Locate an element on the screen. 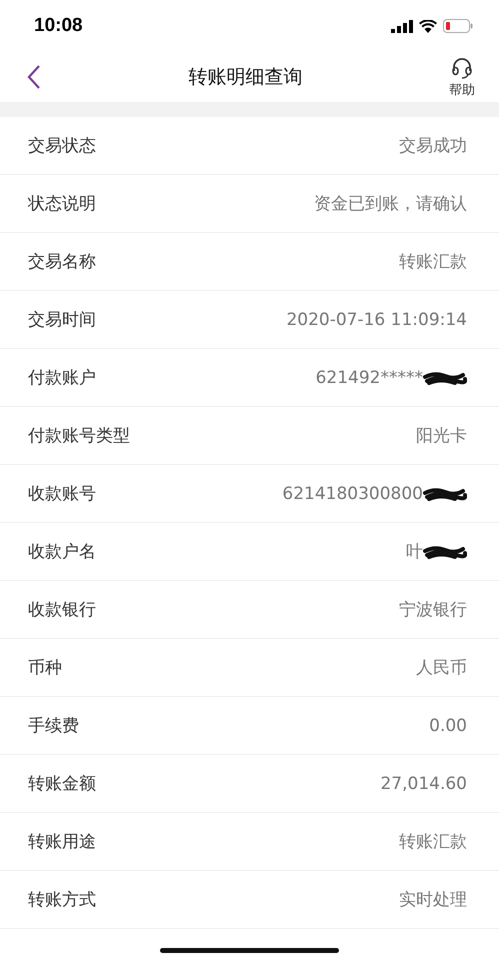 This screenshot has width=499, height=964. field-label: 收款户名 is located at coordinates (62, 552).